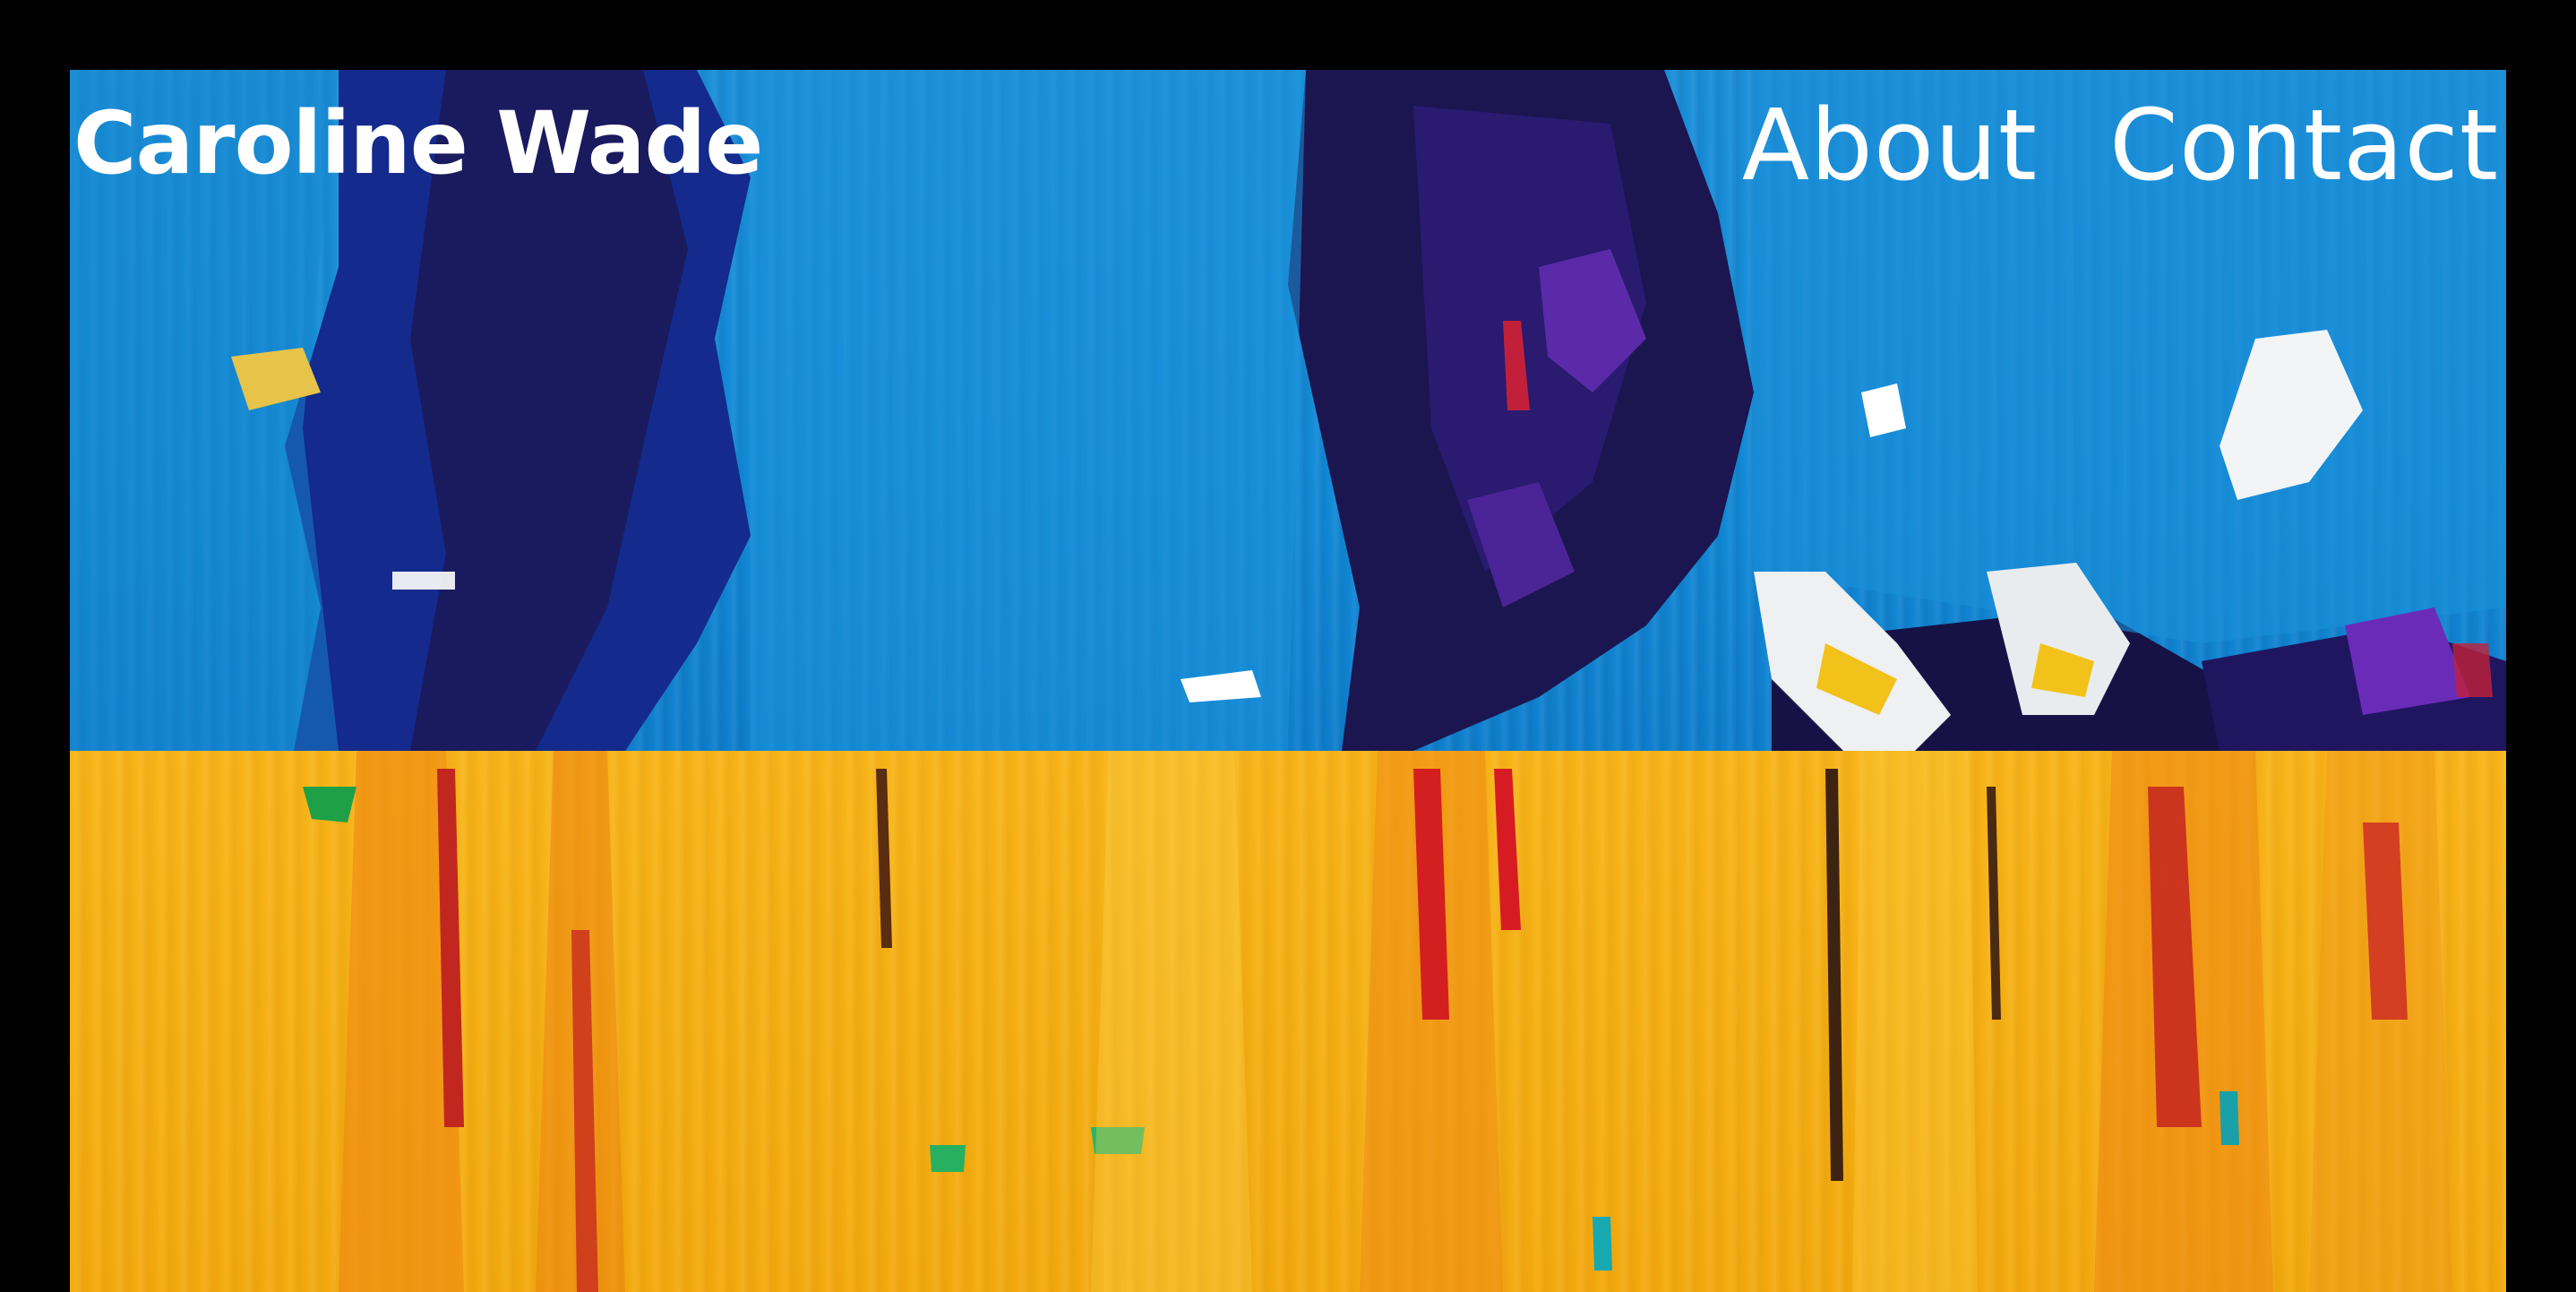 This screenshot has width=2576, height=1292. Describe the element at coordinates (1288, 151) in the screenshot. I see `site-header` at that location.